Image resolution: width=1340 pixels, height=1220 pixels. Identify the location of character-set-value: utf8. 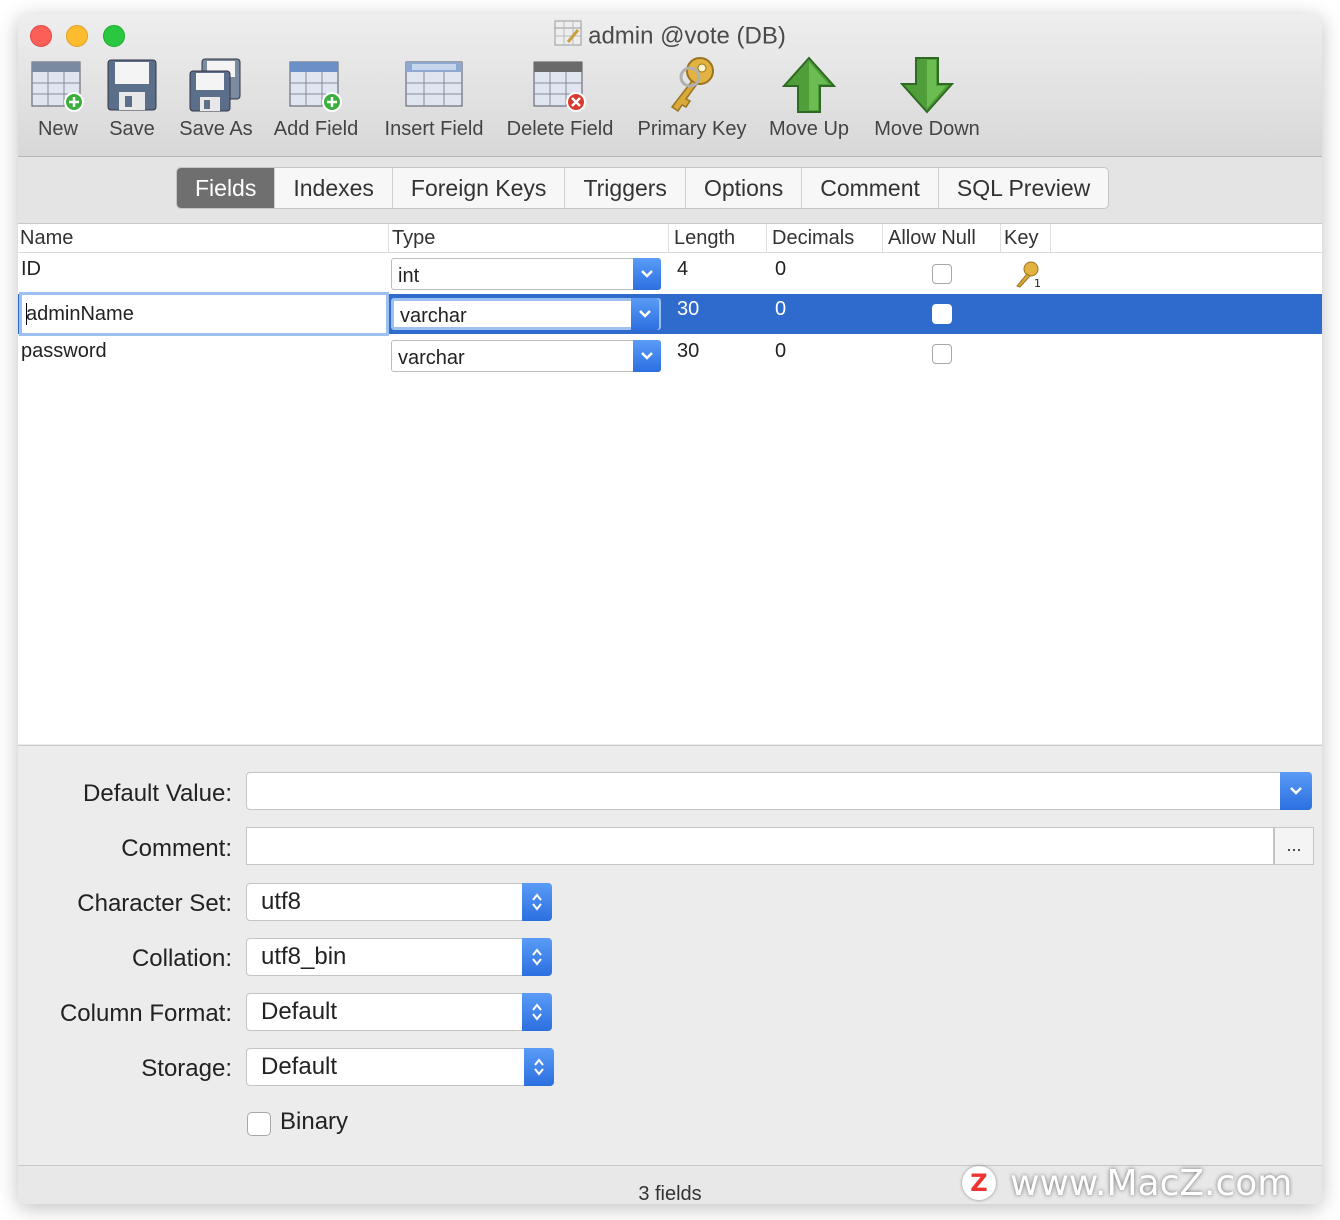
(281, 901).